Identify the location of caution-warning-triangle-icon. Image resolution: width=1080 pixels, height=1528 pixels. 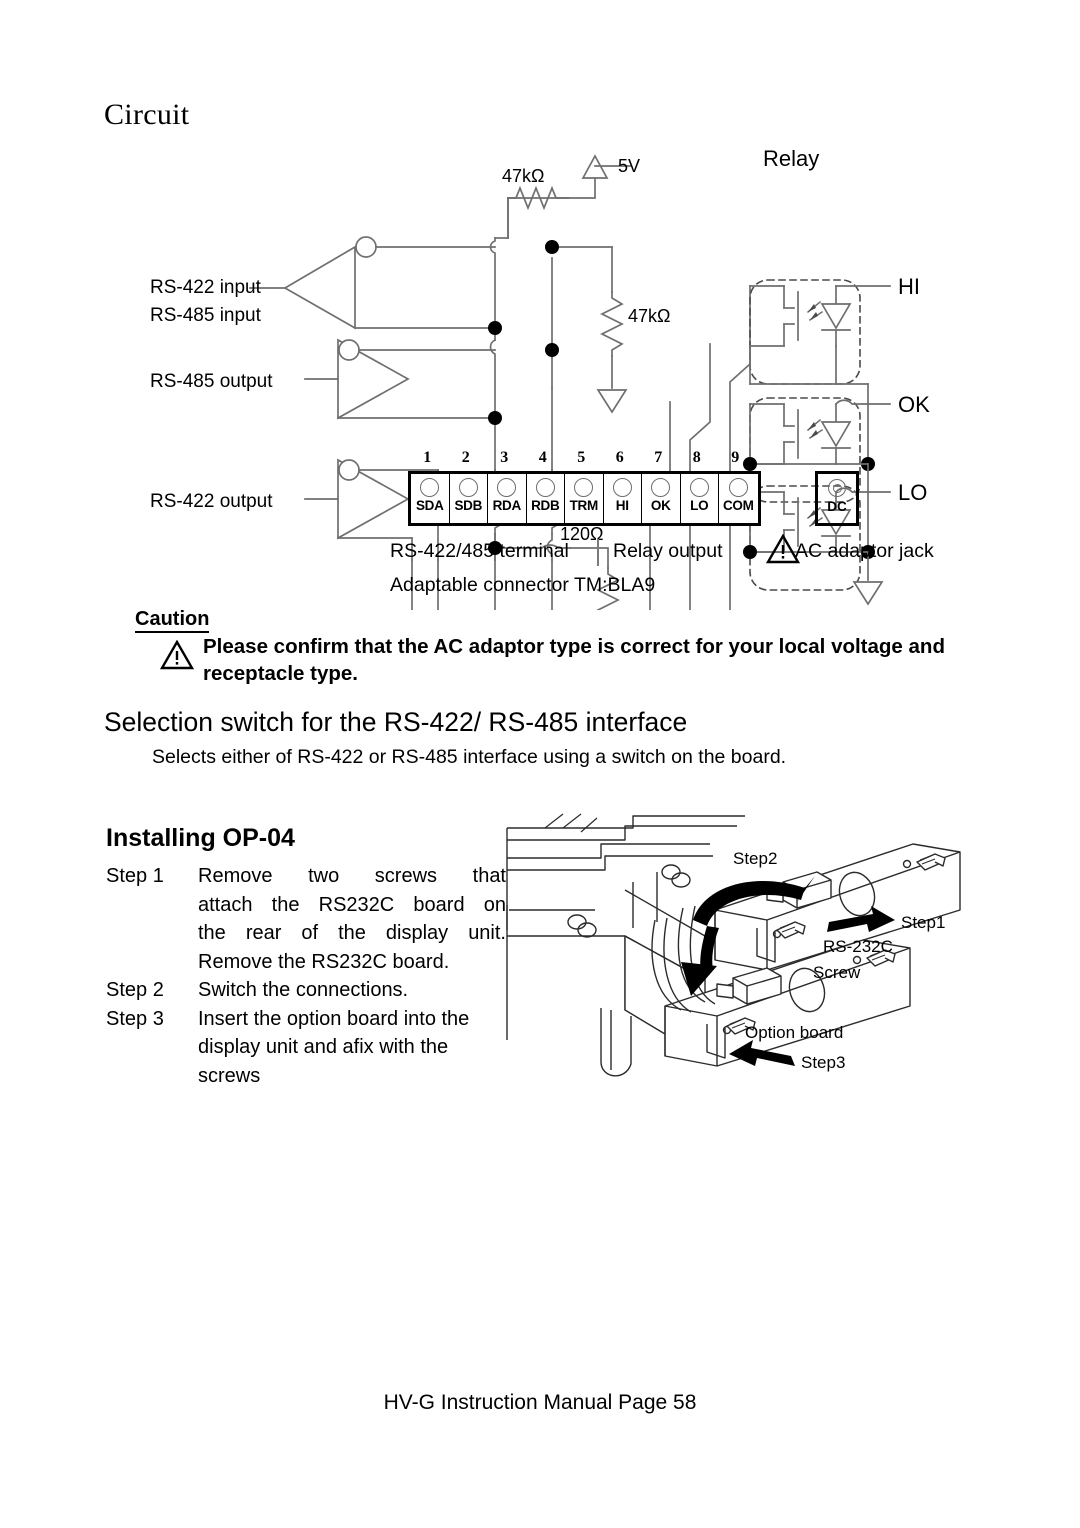
(177, 654).